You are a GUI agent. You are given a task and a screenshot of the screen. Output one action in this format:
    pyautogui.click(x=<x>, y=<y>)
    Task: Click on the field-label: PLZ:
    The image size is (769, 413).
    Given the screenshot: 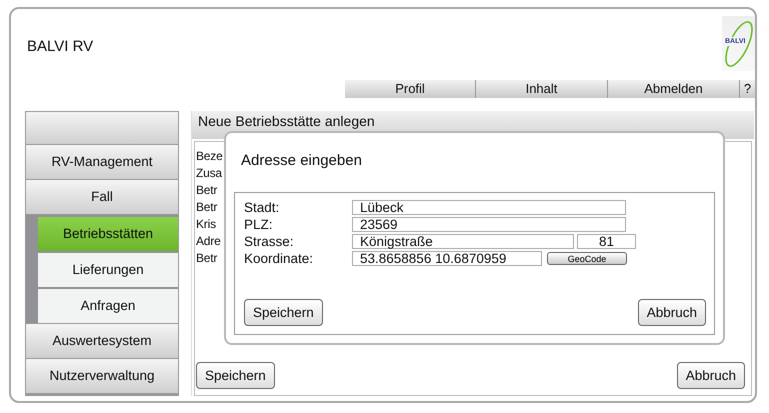 What is the action you would take?
    pyautogui.click(x=259, y=224)
    